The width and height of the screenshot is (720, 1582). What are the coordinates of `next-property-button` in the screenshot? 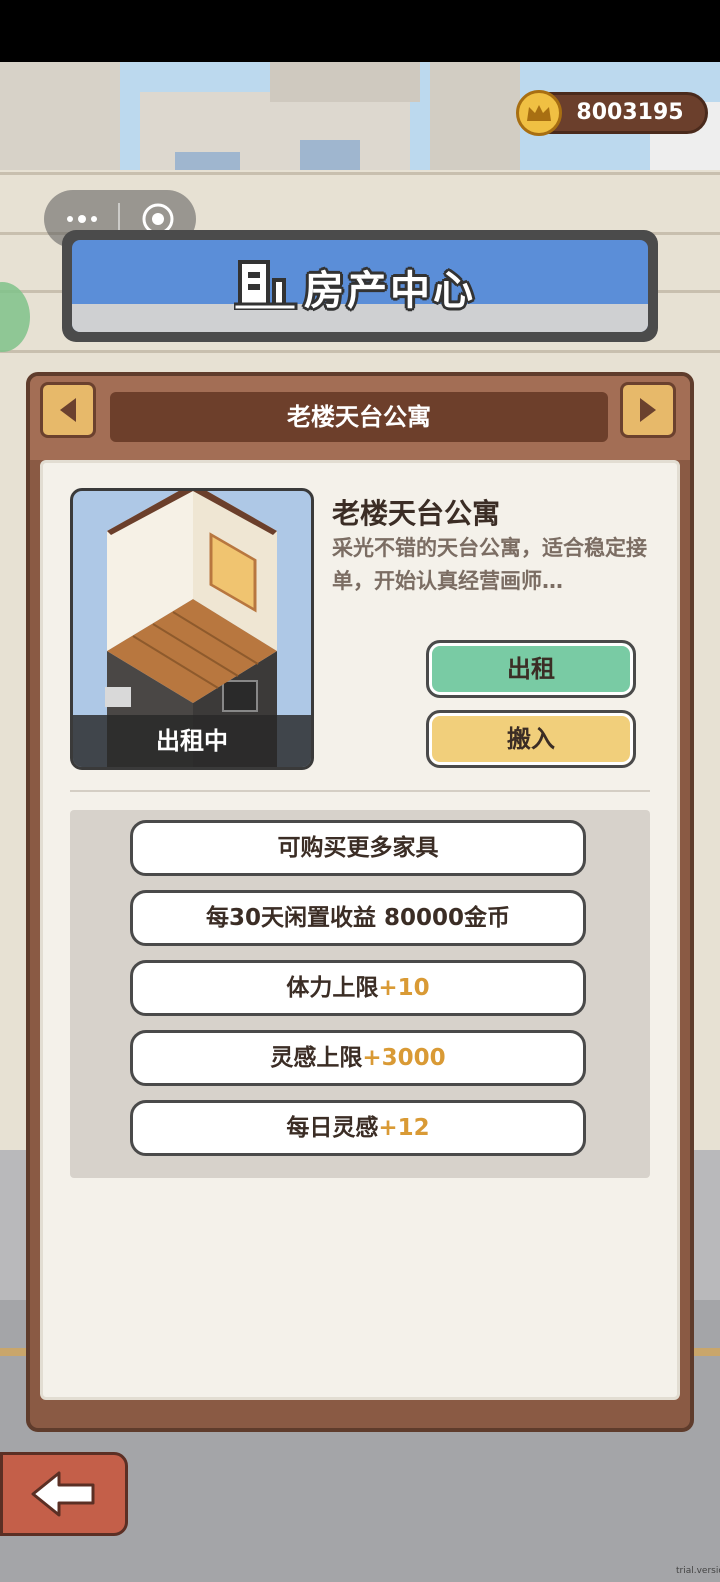 It's located at (648, 410).